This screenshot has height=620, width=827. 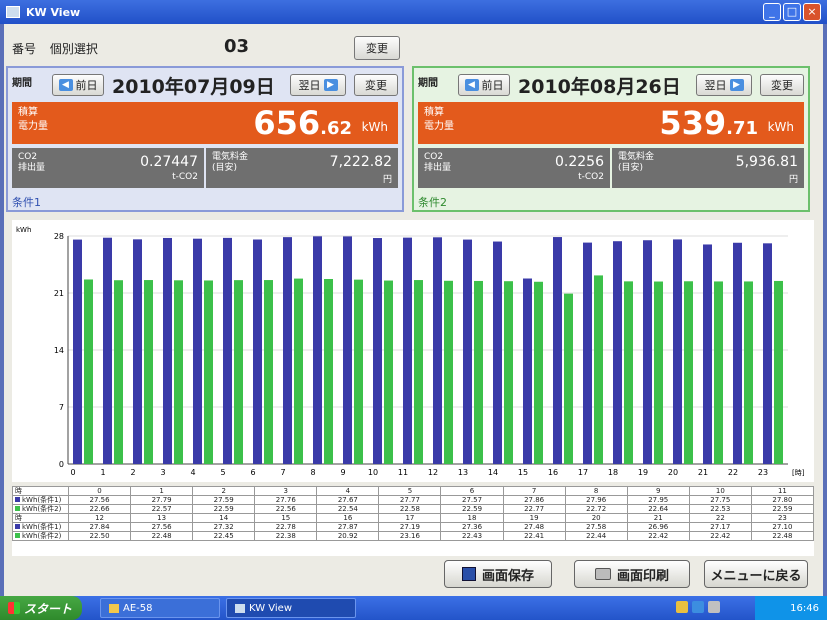 I want to click on save-screen-button: 画面保存, so click(x=498, y=574).